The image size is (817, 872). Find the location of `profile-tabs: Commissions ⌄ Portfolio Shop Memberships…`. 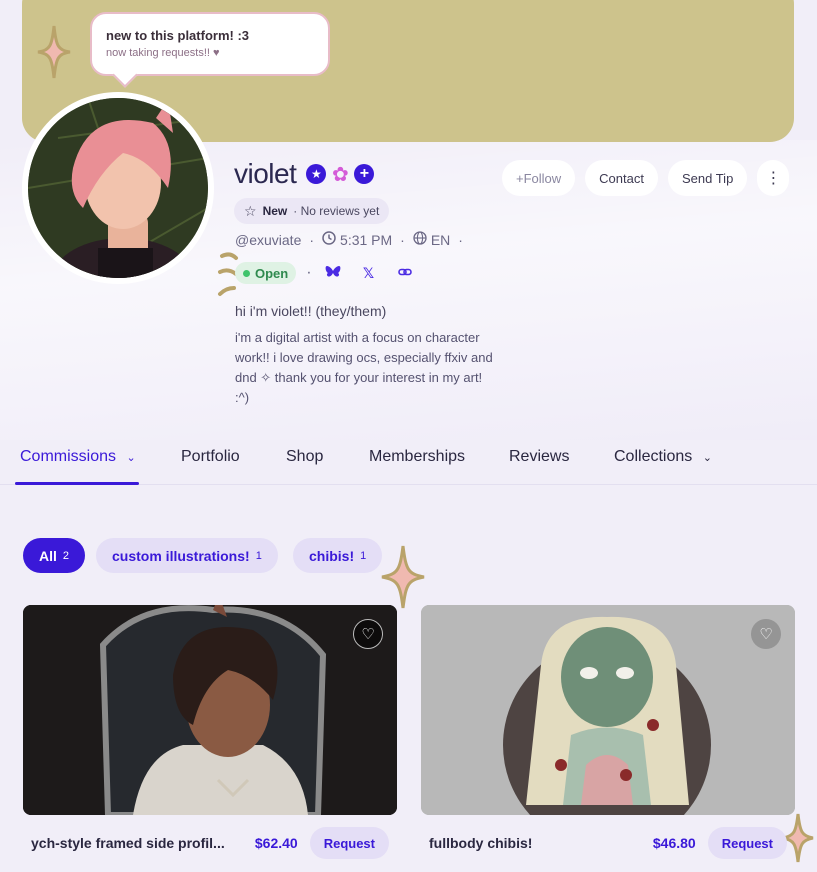

profile-tabs: Commissions ⌄ Portfolio Shop Memberships… is located at coordinates (408, 461).